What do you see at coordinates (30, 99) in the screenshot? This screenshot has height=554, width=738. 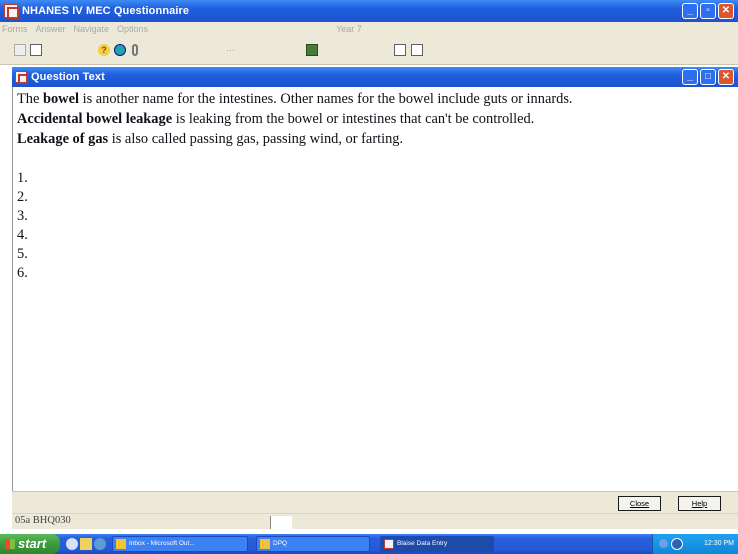 I see `line-prefix: The` at bounding box center [30, 99].